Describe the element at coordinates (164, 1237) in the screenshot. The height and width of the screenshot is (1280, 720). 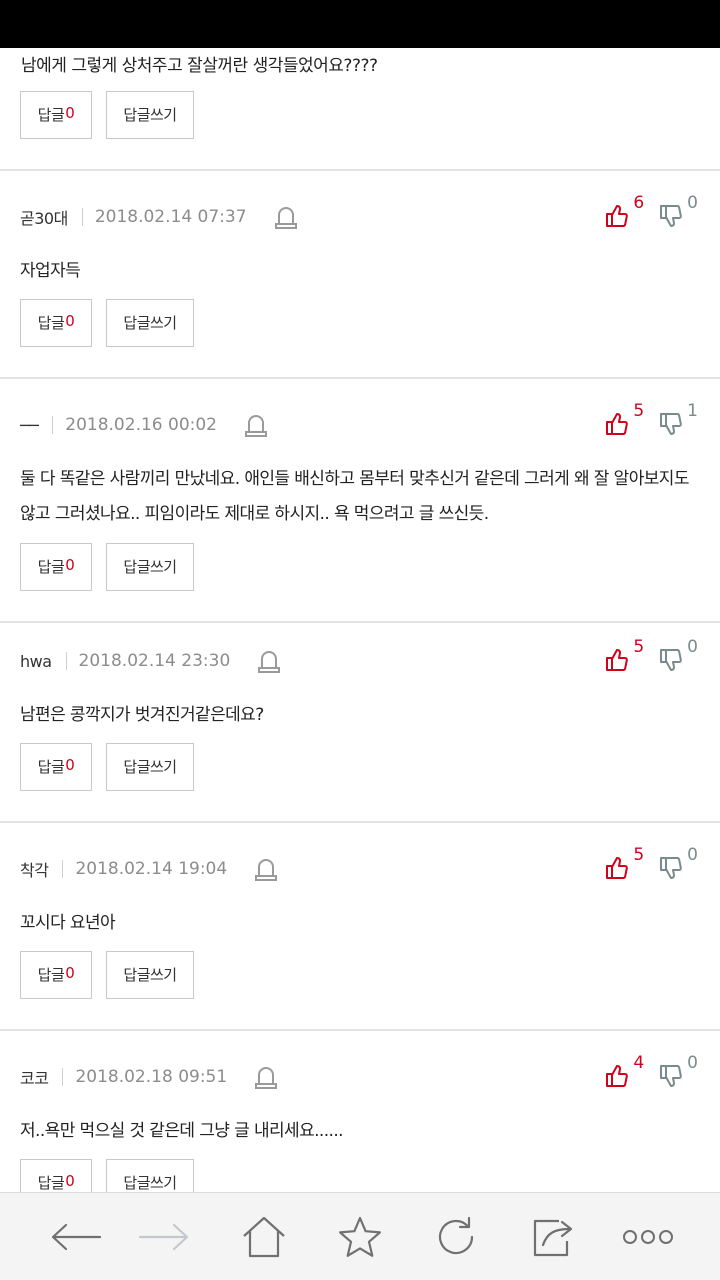
I see `forward-arrow-icon` at that location.